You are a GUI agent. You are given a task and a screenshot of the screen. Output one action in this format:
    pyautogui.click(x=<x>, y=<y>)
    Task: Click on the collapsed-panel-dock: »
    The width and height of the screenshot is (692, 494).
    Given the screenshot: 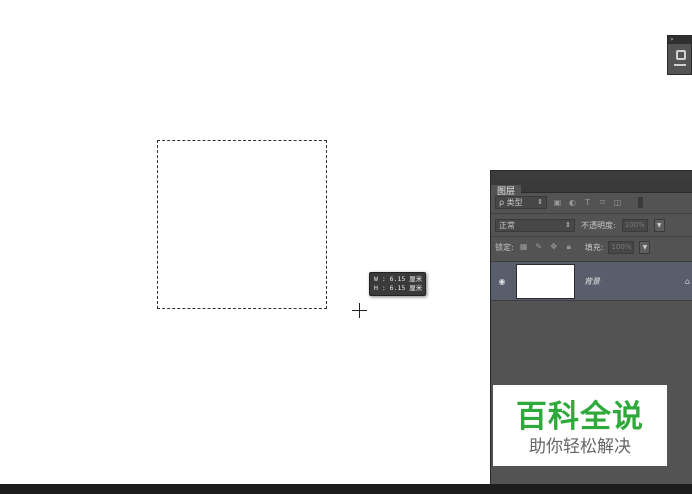 What is the action you would take?
    pyautogui.click(x=679, y=55)
    